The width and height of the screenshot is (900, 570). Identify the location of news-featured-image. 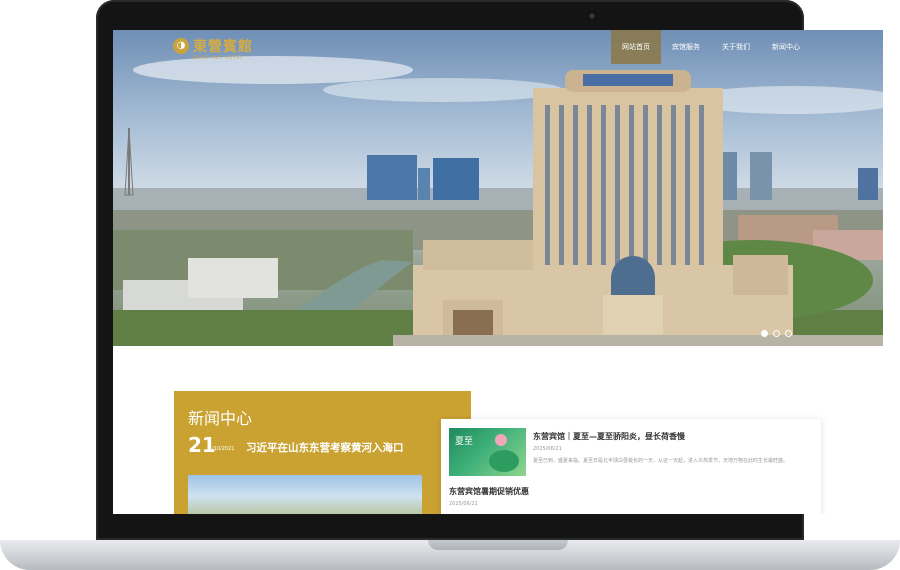
(305, 494).